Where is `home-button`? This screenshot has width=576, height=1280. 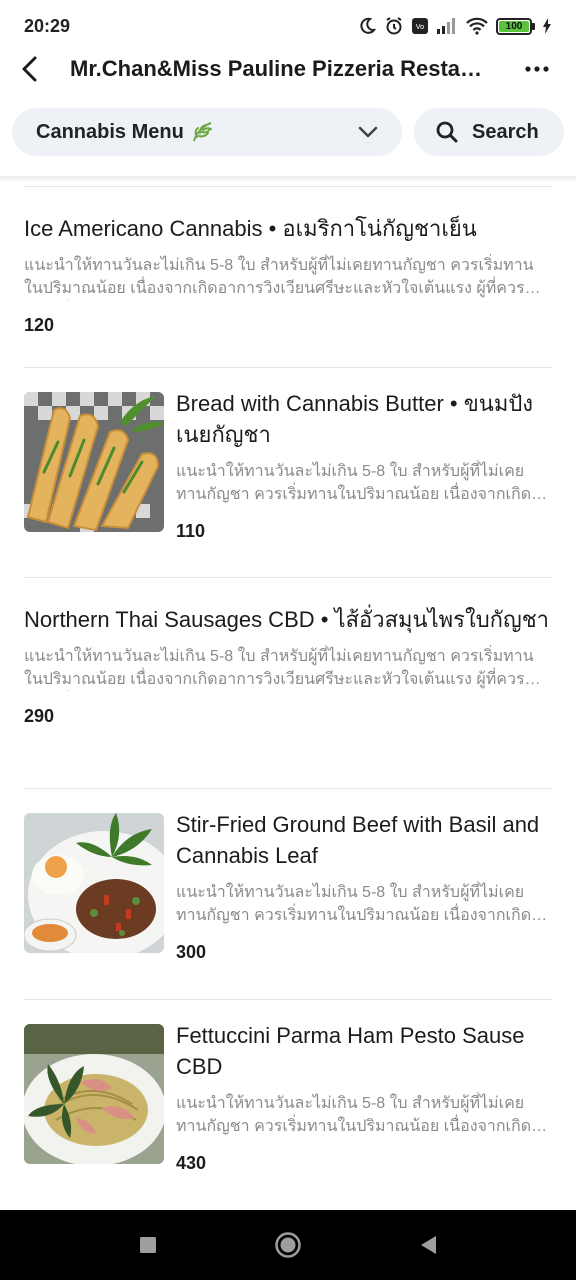 home-button is located at coordinates (288, 1245).